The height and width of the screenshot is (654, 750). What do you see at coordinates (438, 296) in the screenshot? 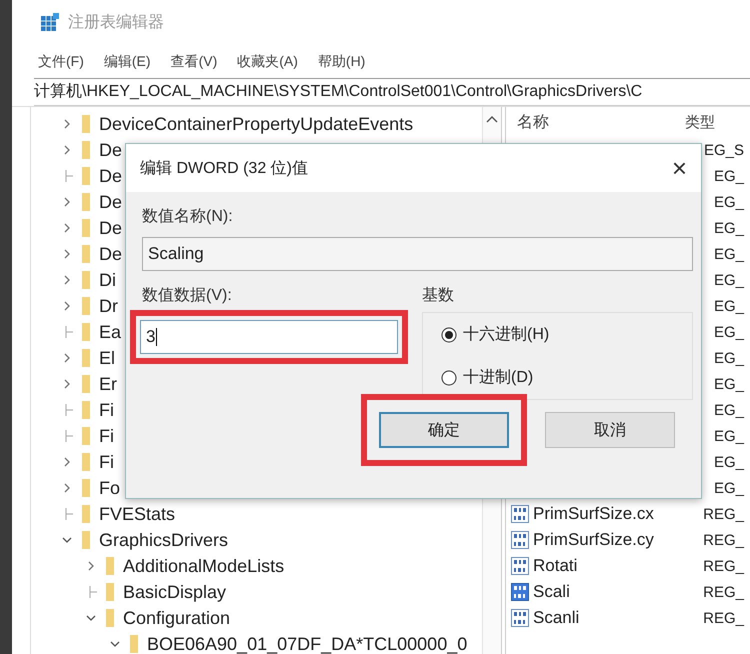
I see `group-label: 基数` at bounding box center [438, 296].